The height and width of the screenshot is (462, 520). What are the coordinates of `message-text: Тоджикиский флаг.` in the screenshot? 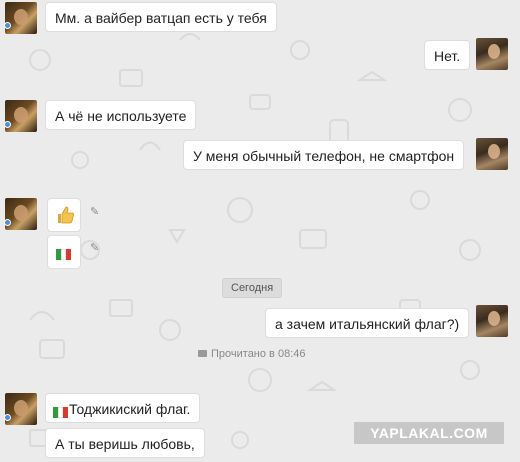 It's located at (130, 409).